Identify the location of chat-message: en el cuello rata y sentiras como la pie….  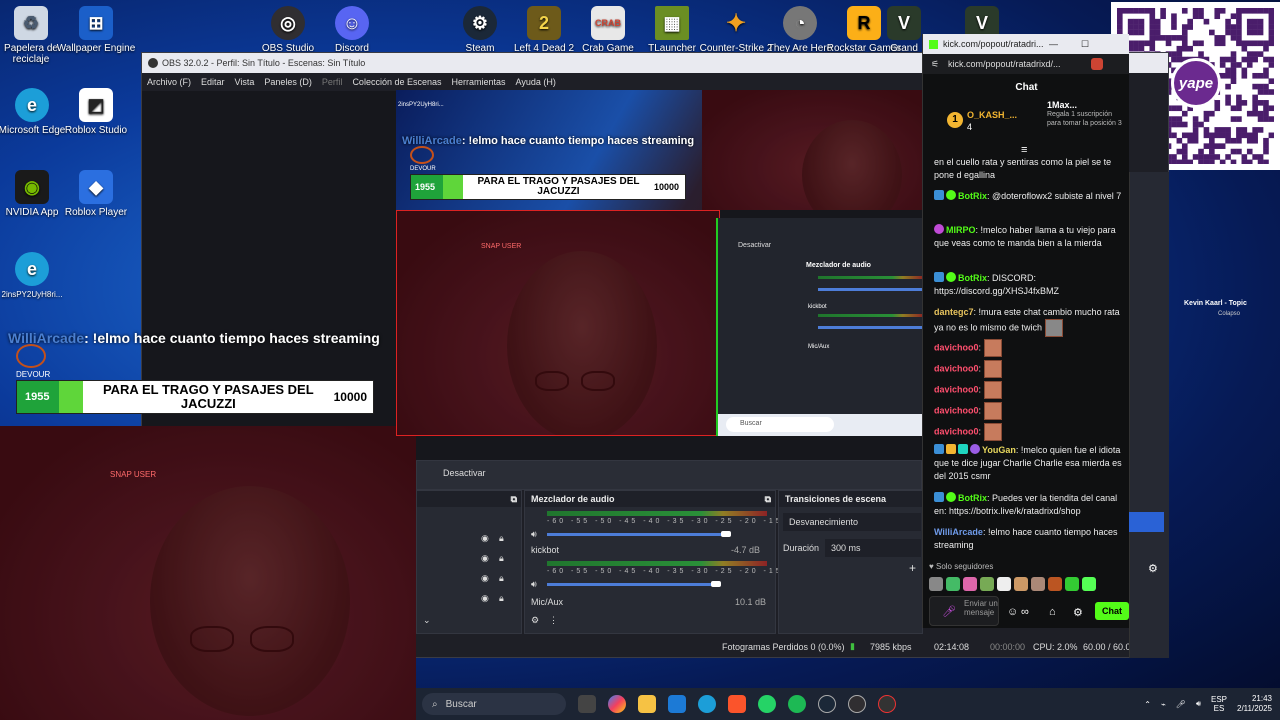
(1023, 168).